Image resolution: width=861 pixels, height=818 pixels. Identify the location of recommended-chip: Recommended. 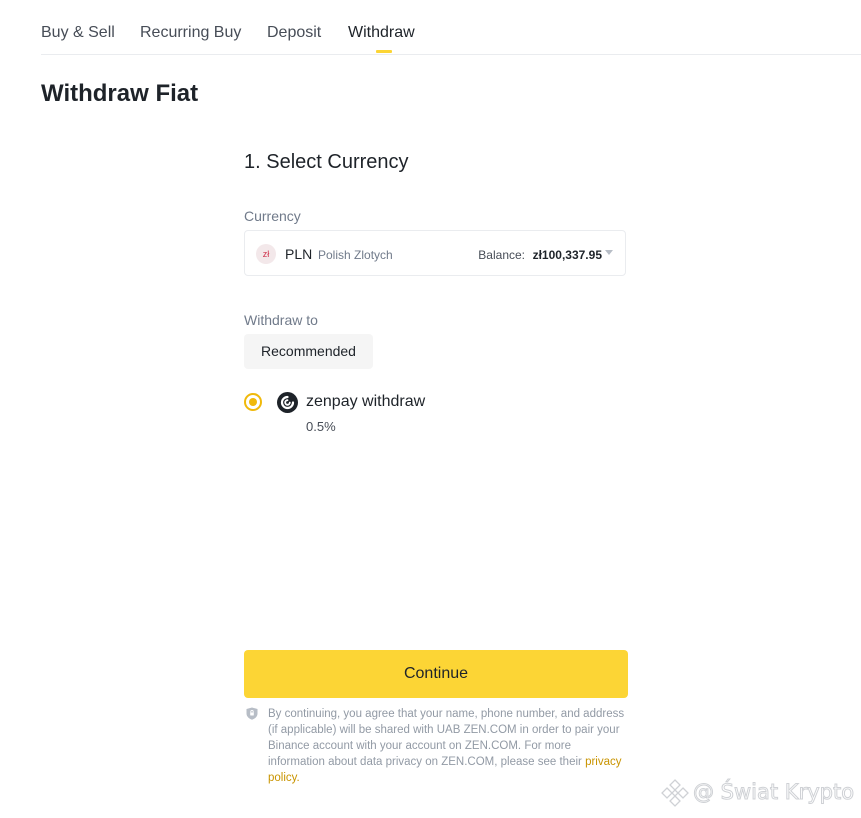
(308, 351).